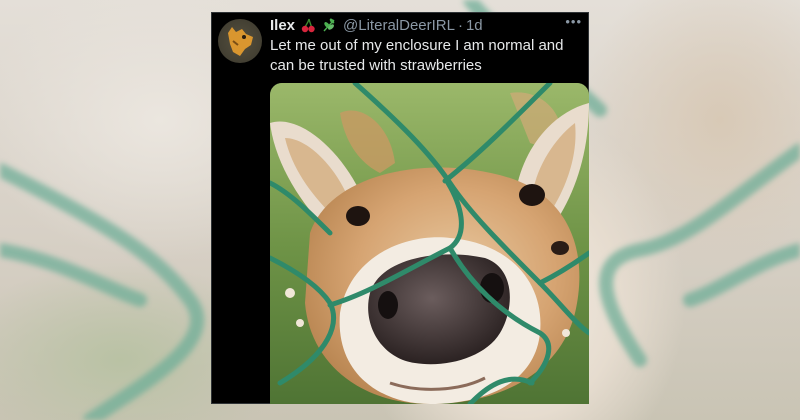  Describe the element at coordinates (282, 25) in the screenshot. I see `display-name: Ilex` at that location.